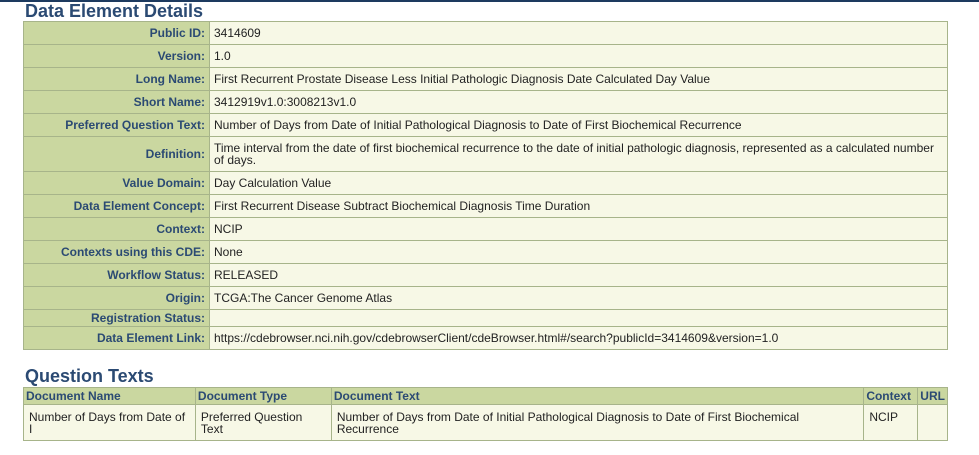 This screenshot has width=979, height=455. I want to click on detail-label: Short Name:, so click(116, 102).